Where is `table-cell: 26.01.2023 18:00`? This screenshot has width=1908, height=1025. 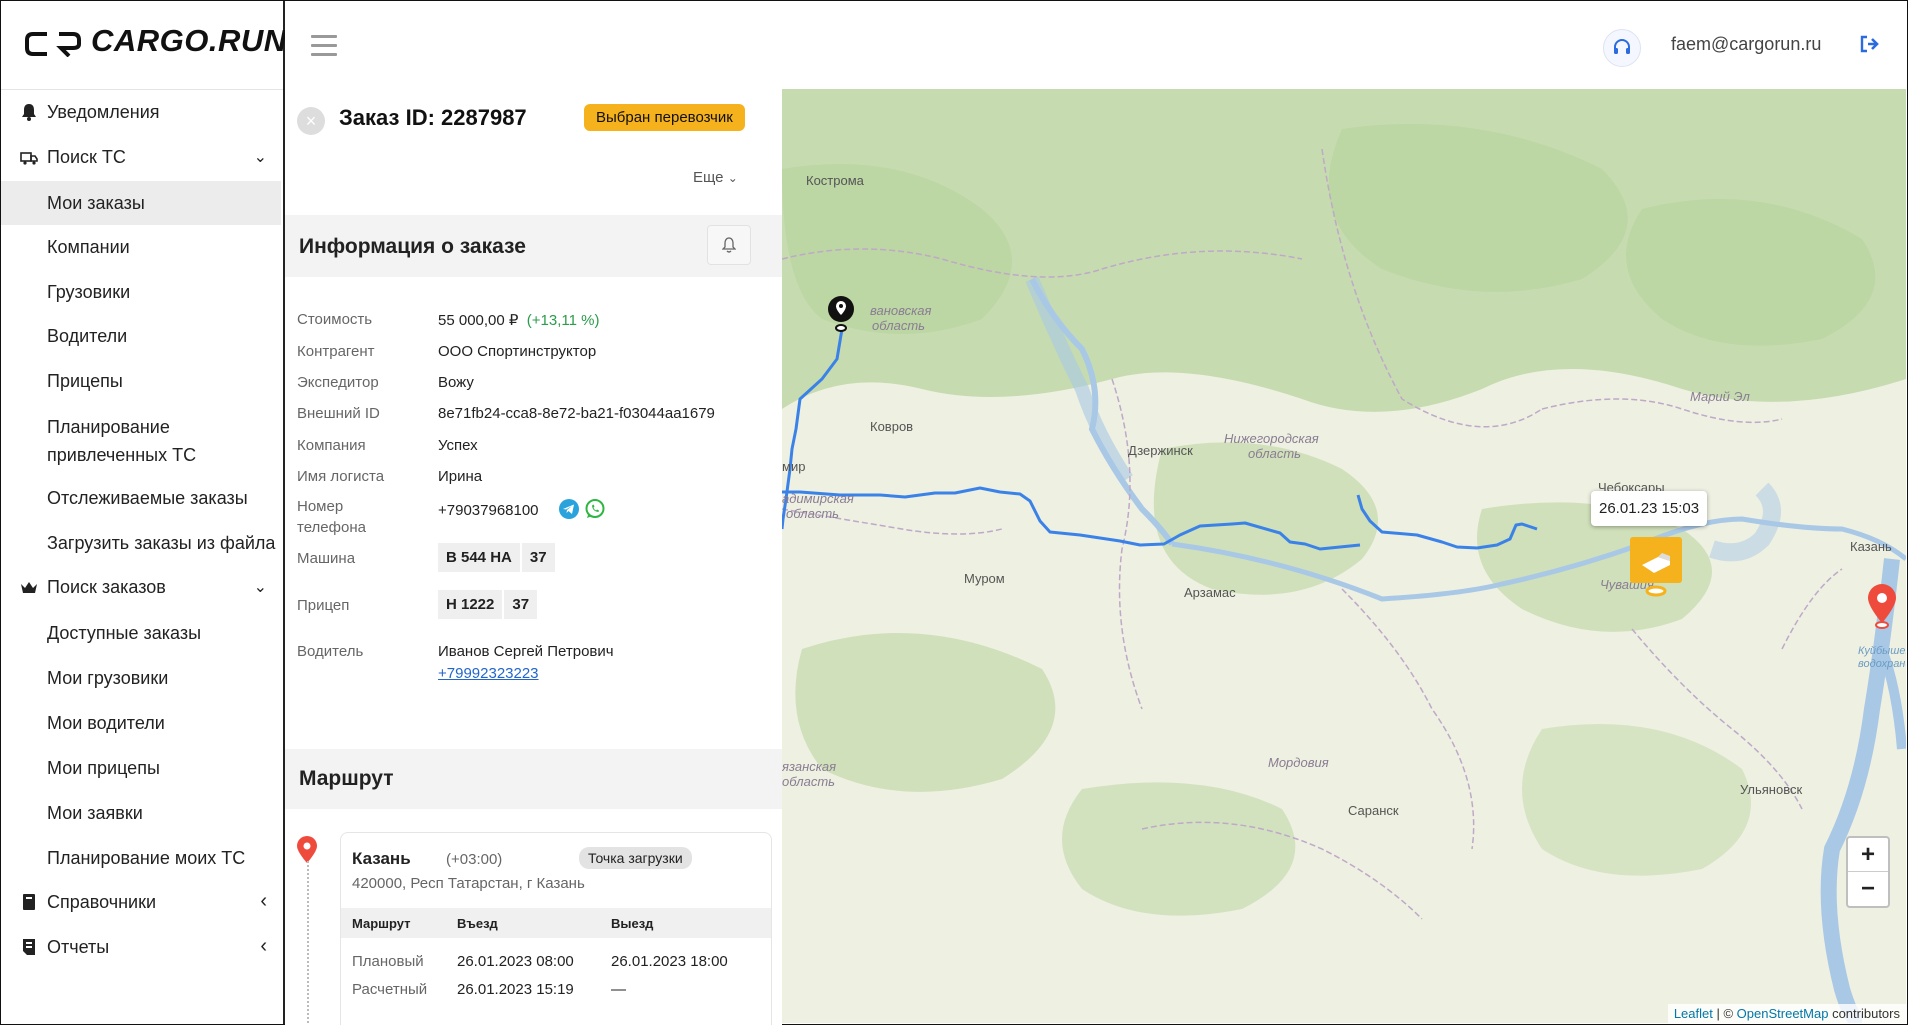
table-cell: 26.01.2023 18:00 is located at coordinates (669, 961).